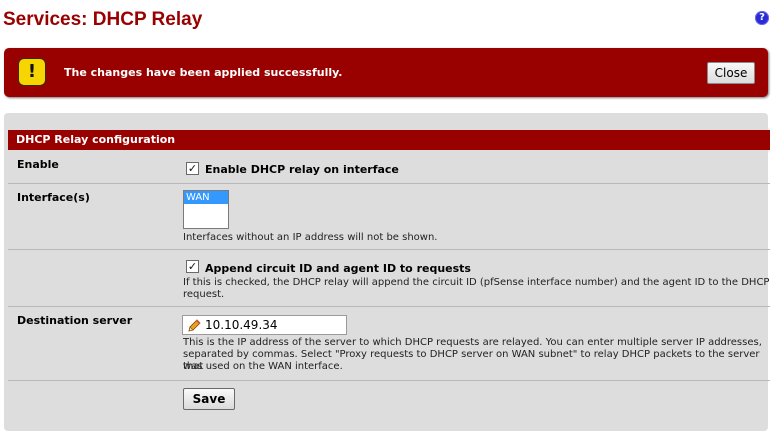 Image resolution: width=782 pixels, height=437 pixels. Describe the element at coordinates (75, 320) in the screenshot. I see `destination-server-label: Destination server` at that location.